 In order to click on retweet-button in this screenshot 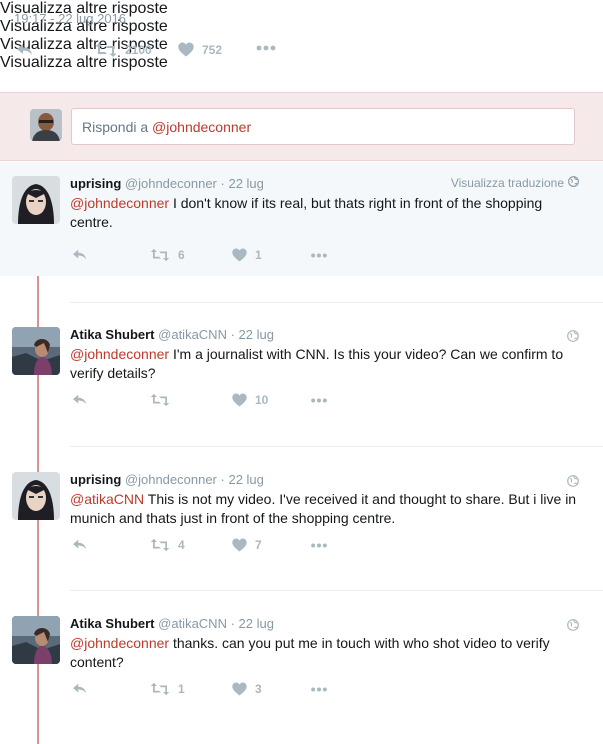, I will do `click(164, 400)`.